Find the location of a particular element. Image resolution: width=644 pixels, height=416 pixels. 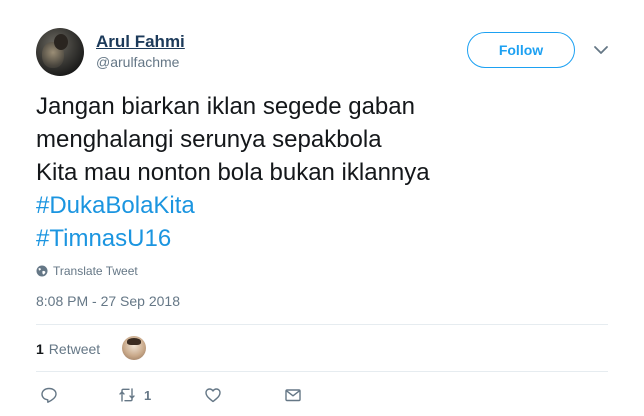

retweet-icon is located at coordinates (127, 395).